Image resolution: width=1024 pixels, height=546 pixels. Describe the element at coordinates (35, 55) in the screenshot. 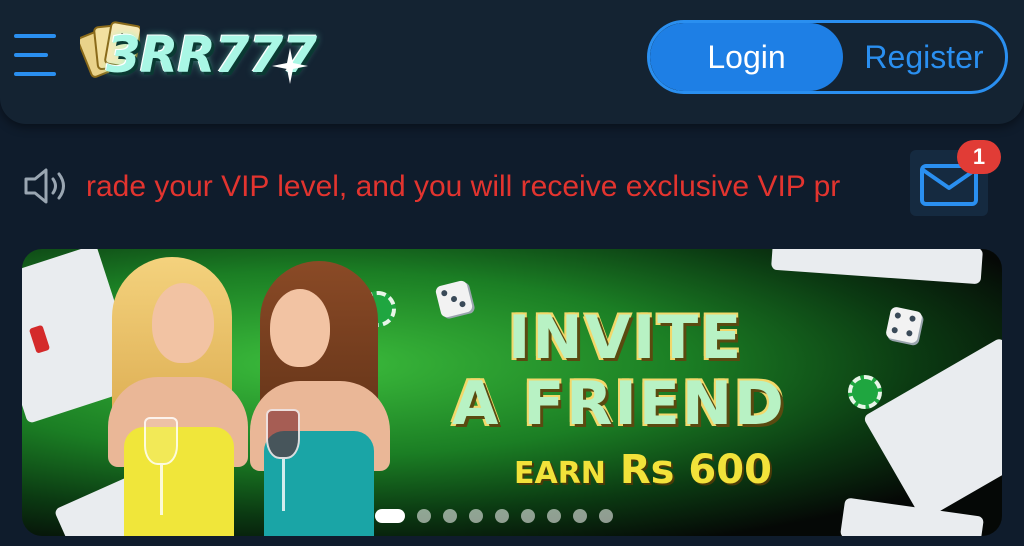

I see `menu-icon` at that location.